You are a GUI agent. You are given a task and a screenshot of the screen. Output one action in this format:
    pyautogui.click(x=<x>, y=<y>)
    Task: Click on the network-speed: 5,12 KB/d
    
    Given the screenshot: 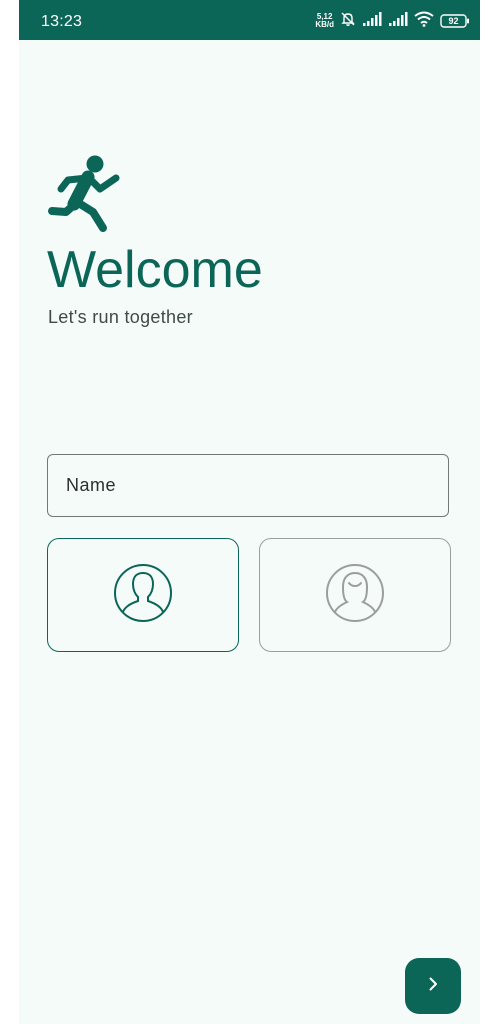 What is the action you would take?
    pyautogui.click(x=324, y=21)
    